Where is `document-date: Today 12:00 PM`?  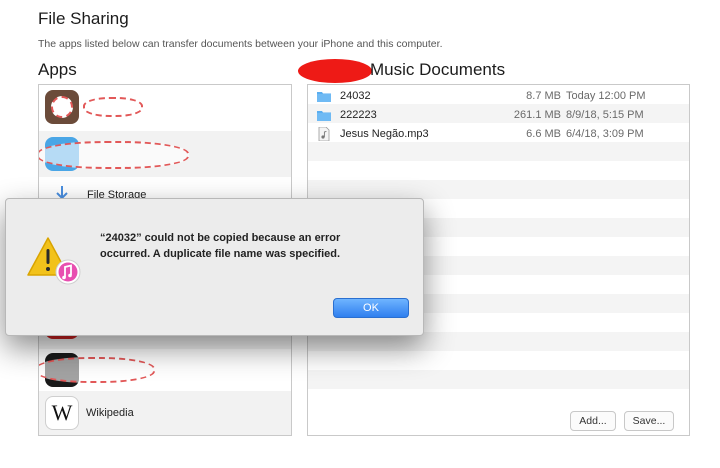 document-date: Today 12:00 PM is located at coordinates (606, 96).